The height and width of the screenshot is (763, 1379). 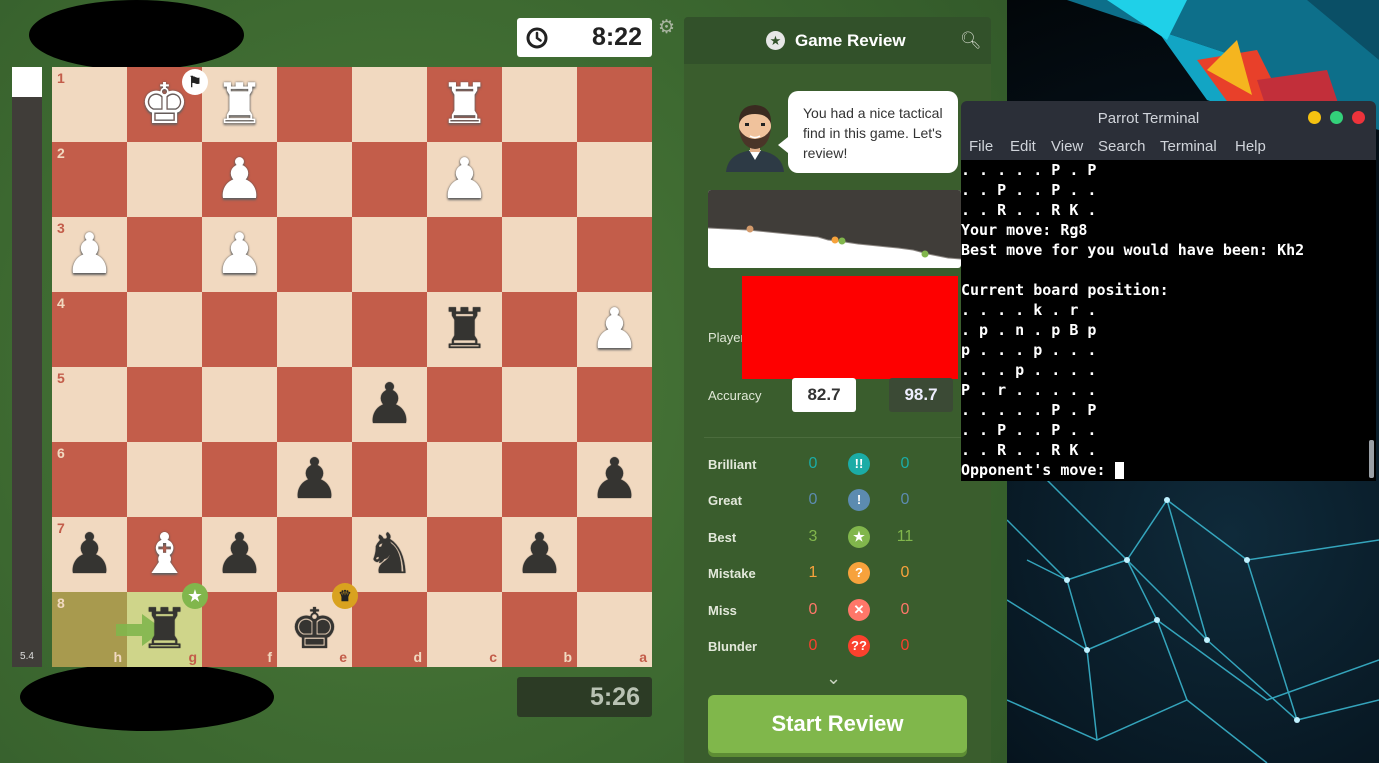 I want to click on gear-icon: ⚙, so click(x=666, y=27).